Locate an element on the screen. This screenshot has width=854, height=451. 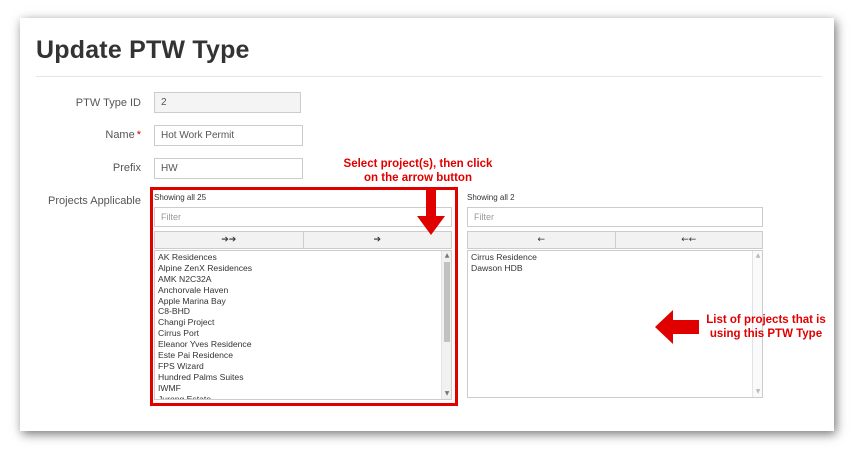
arrow-left-icon: ← is located at coordinates (541, 240).